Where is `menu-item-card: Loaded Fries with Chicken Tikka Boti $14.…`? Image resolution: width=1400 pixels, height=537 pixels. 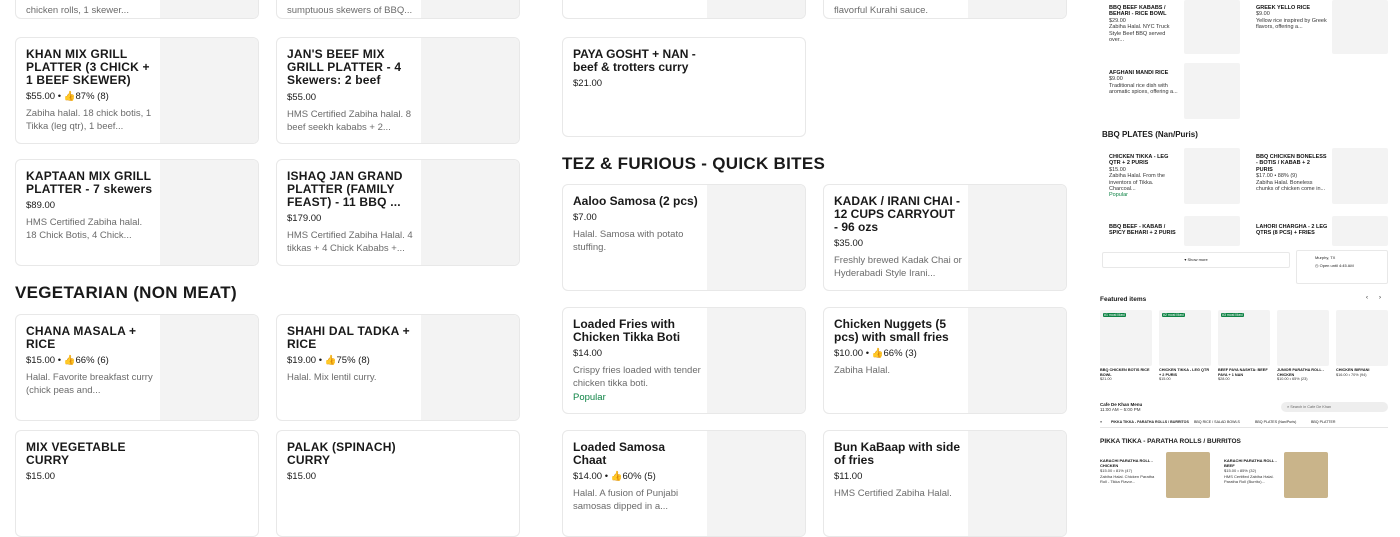
menu-item-card: Loaded Fries with Chicken Tikka Boti $14.… is located at coordinates (684, 360).